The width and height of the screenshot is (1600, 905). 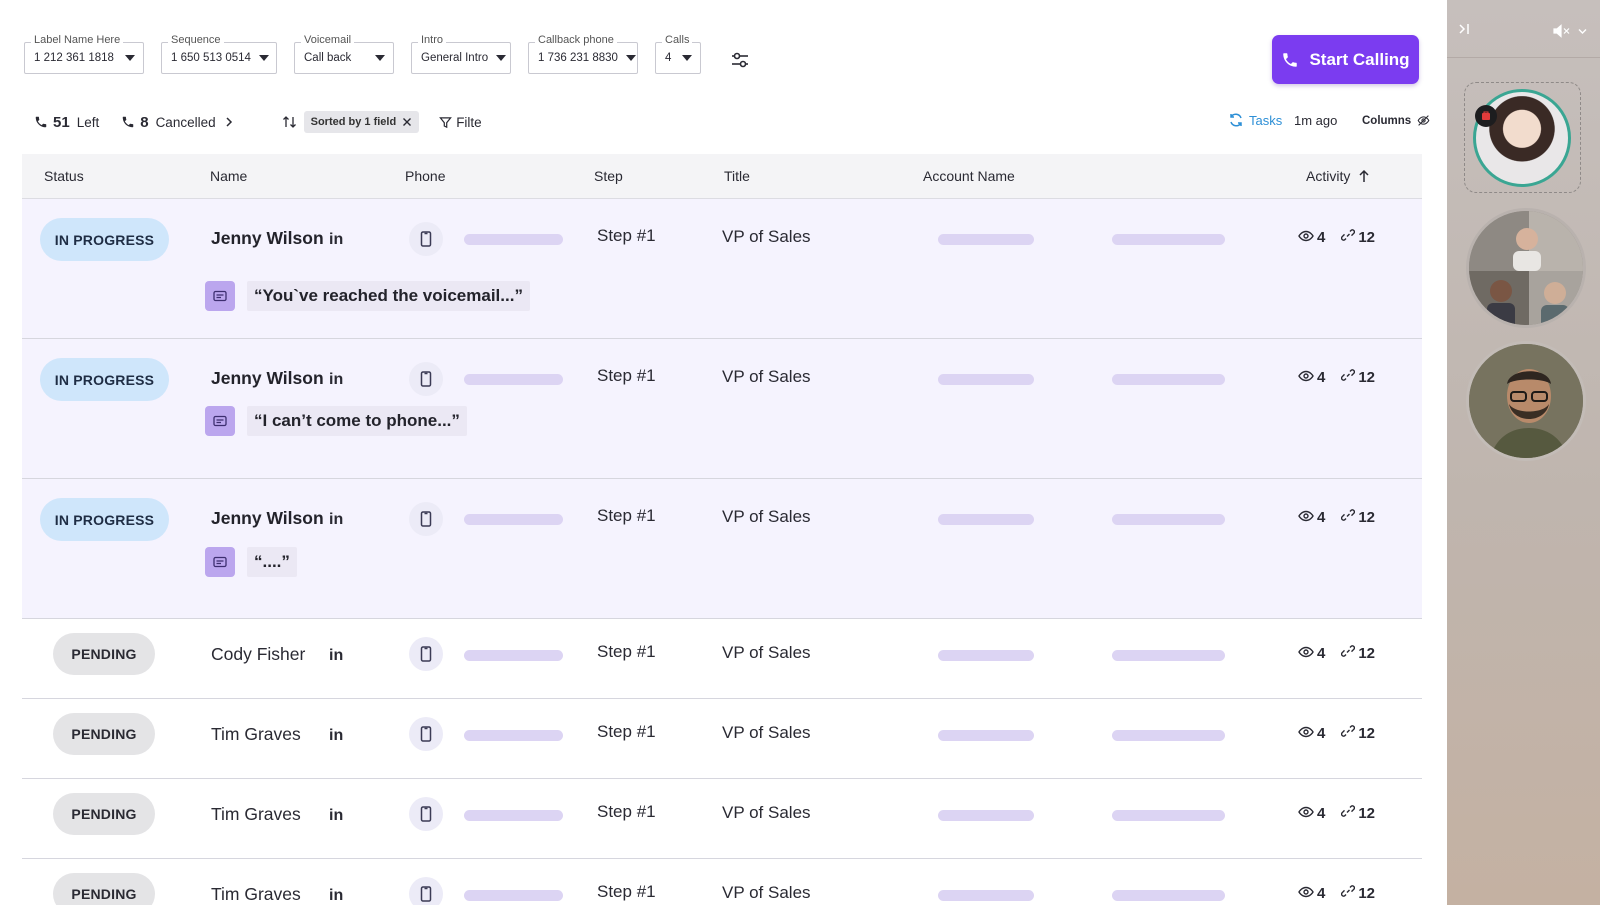 I want to click on speaker-muted-icon, so click(x=1561, y=31).